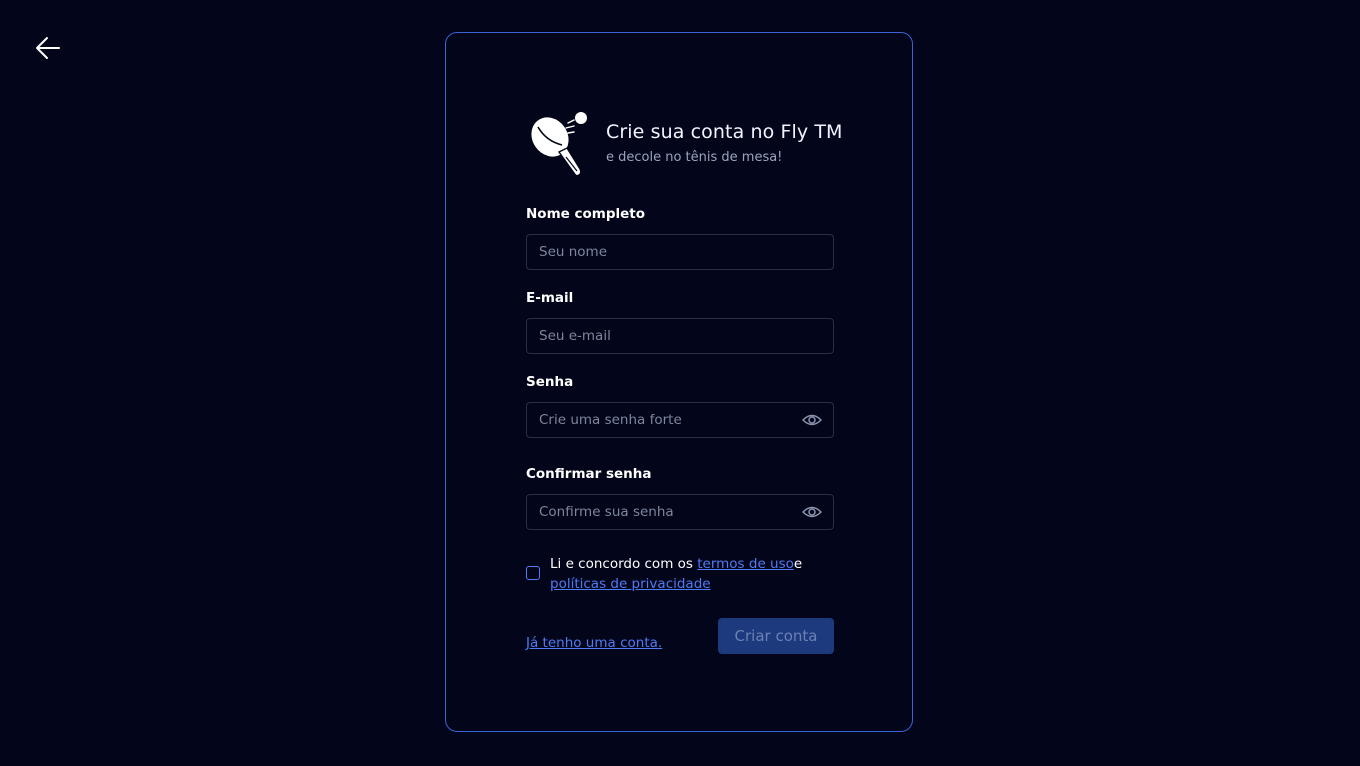  What do you see at coordinates (745, 564) in the screenshot?
I see `terms-of-use-link: termos de uso` at bounding box center [745, 564].